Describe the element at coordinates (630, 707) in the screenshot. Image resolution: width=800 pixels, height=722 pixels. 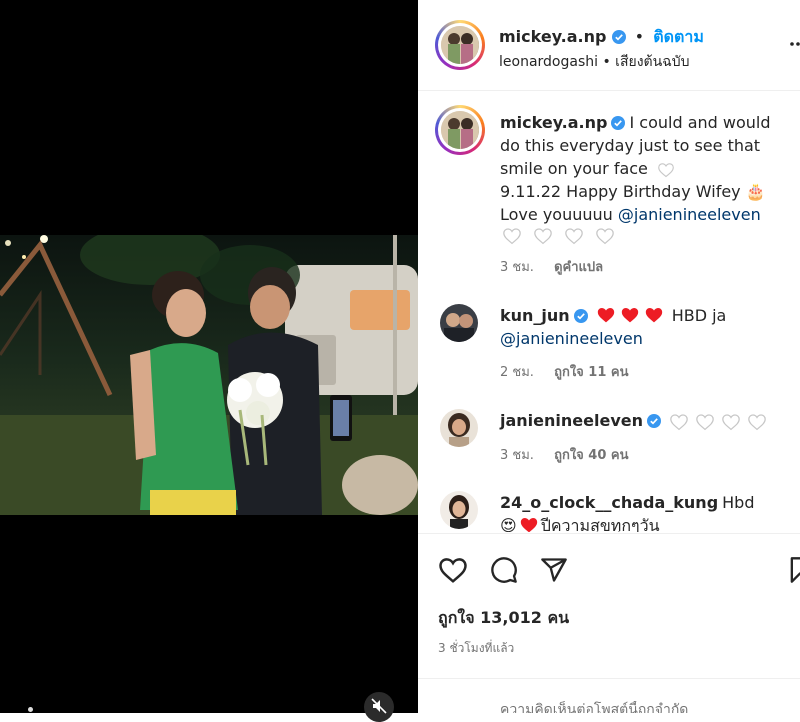
I see `comment-input` at that location.